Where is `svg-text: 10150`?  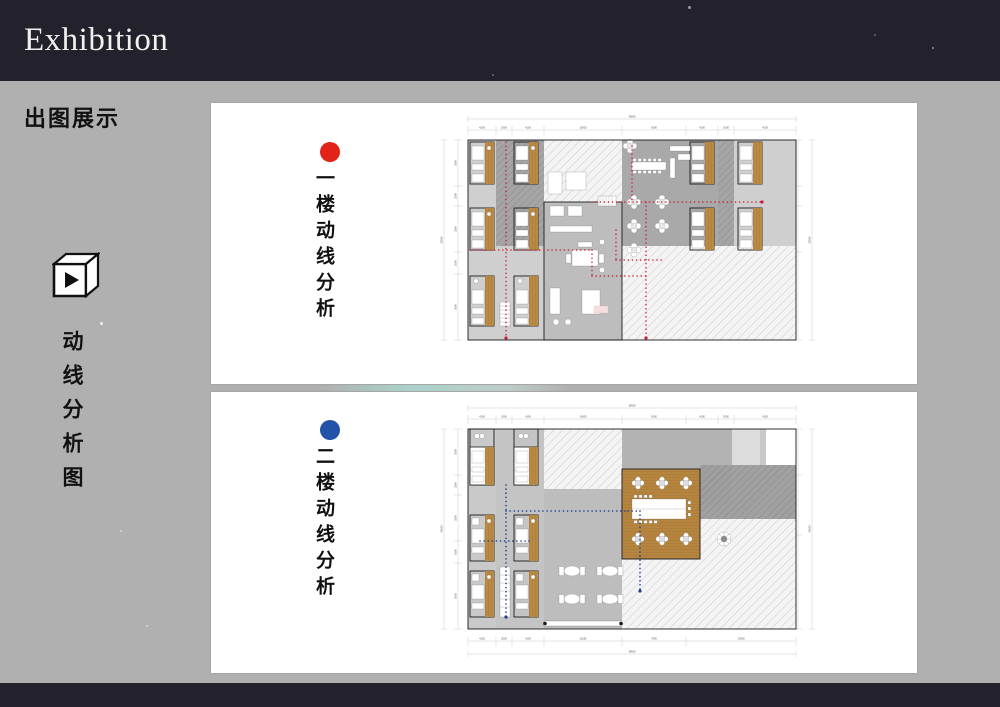 svg-text: 10150 is located at coordinates (583, 639).